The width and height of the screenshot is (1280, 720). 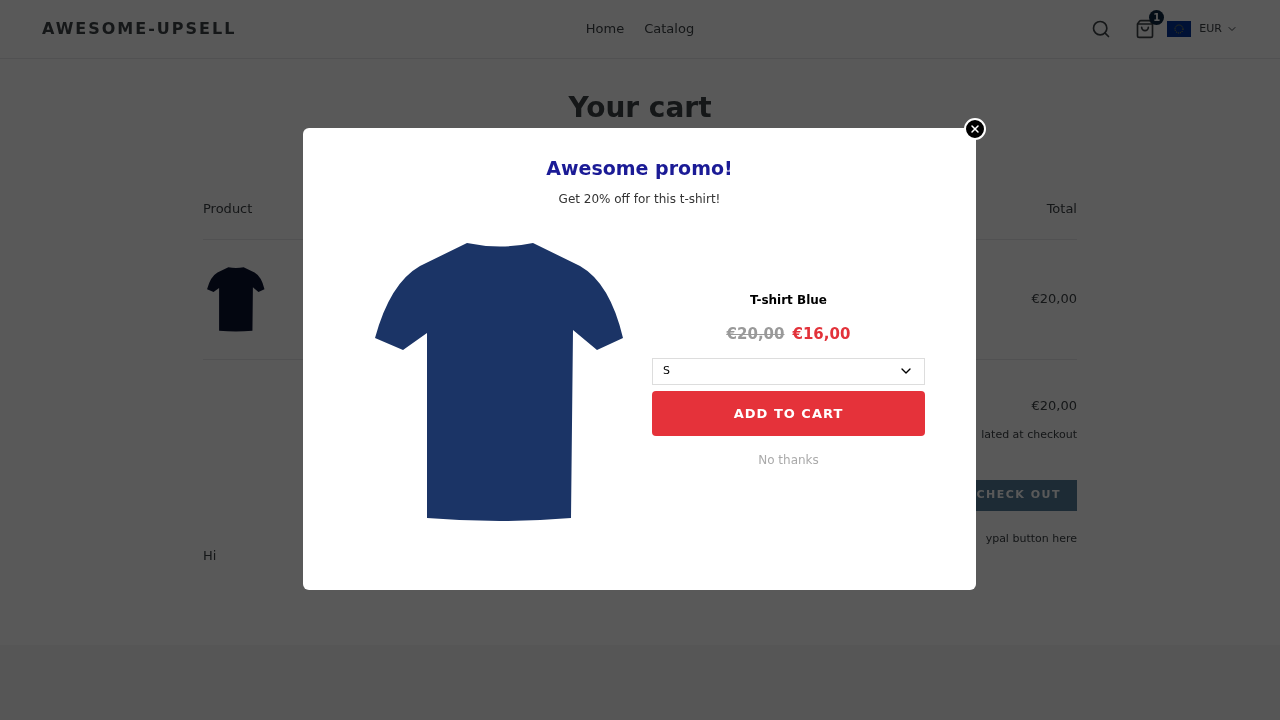 What do you see at coordinates (639, 199) in the screenshot?
I see `promo-subtitle: Get 20% off for this t-shirt!` at bounding box center [639, 199].